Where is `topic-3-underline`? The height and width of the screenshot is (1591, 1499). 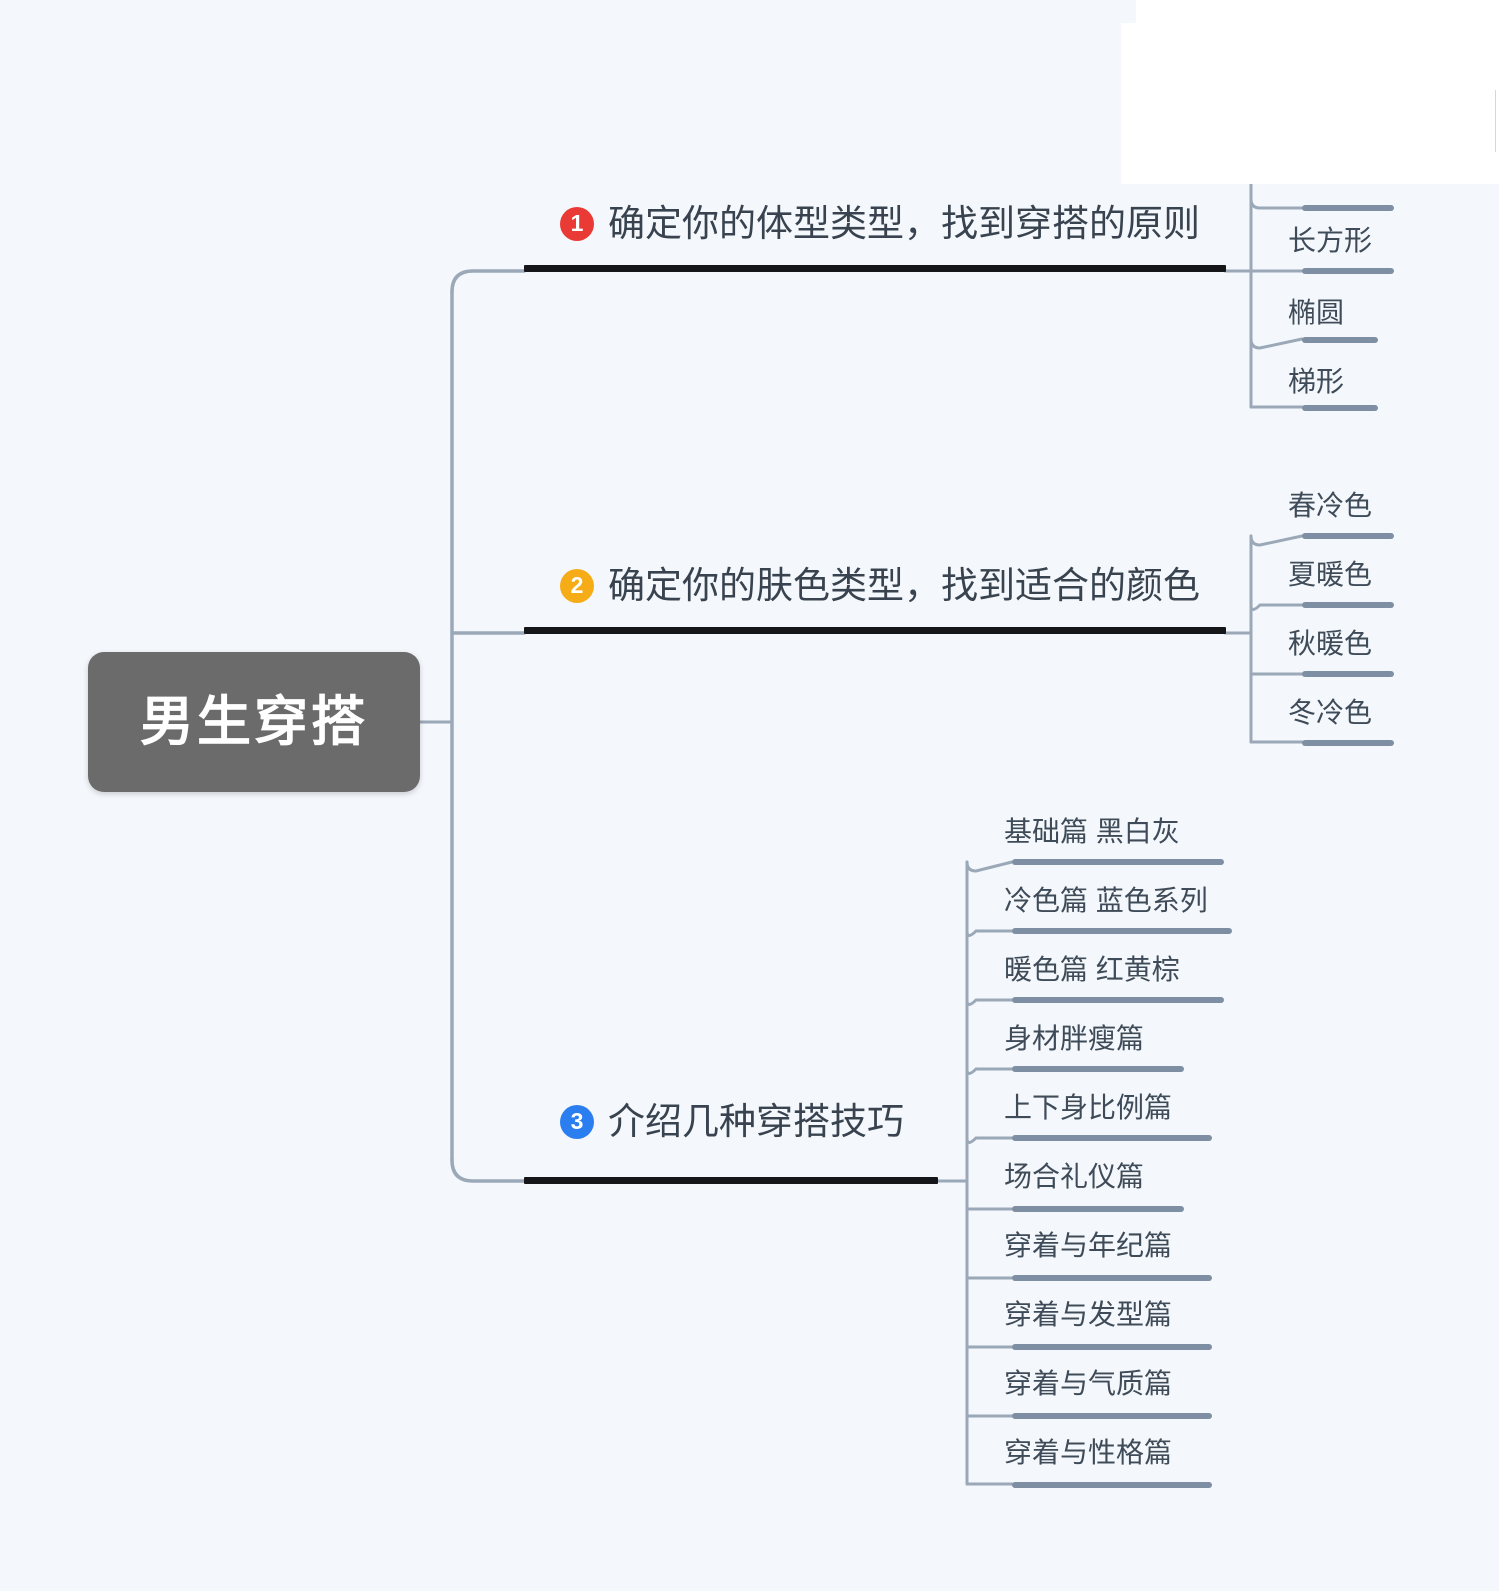 topic-3-underline is located at coordinates (731, 1180).